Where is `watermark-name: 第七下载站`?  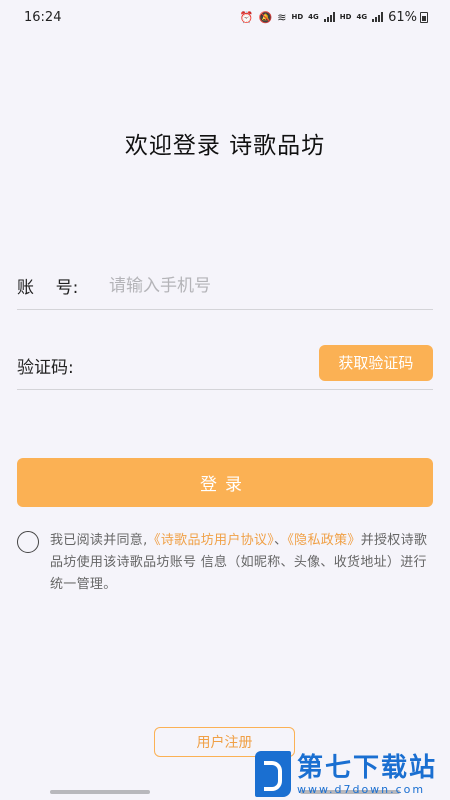 watermark-name: 第七下载站 is located at coordinates (367, 767).